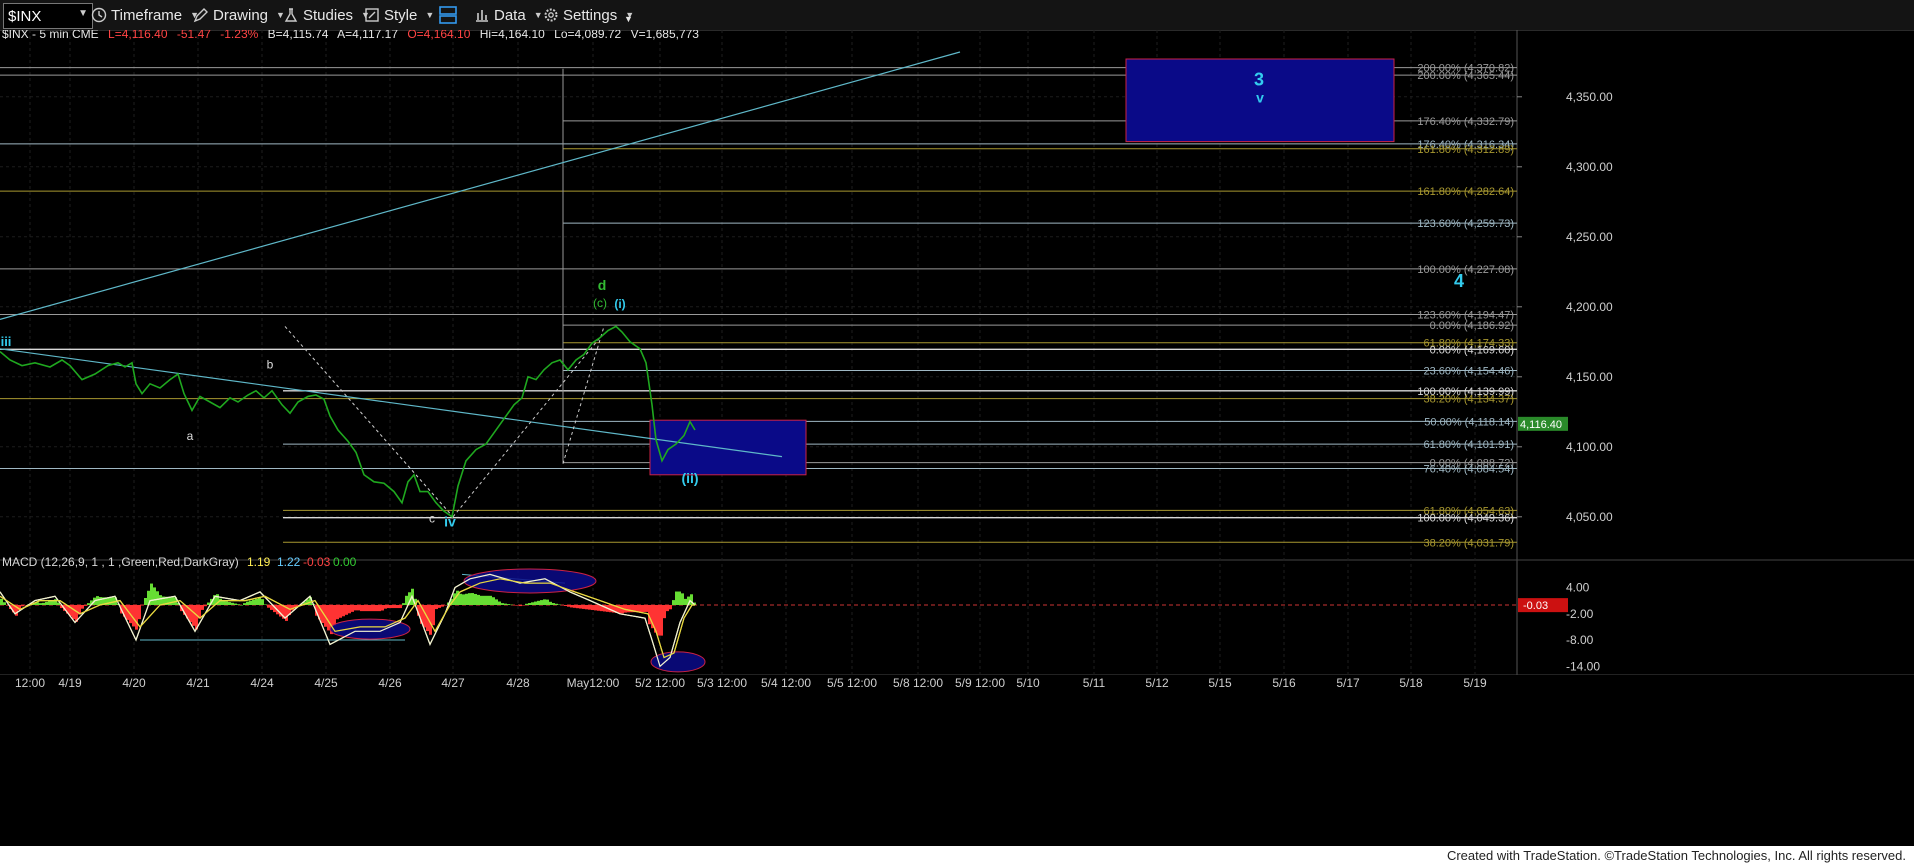  What do you see at coordinates (1589, 97) in the screenshot?
I see `price-tick-label: 4,350.00` at bounding box center [1589, 97].